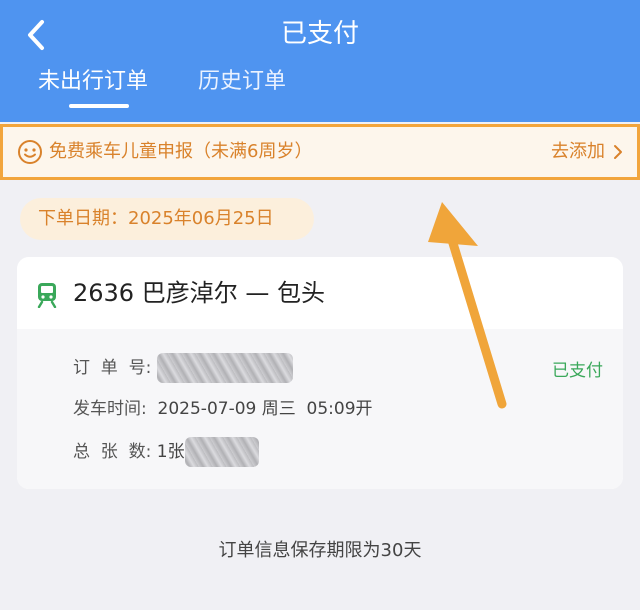 Image resolution: width=640 pixels, height=610 pixels. I want to click on smiley-icon, so click(30, 152).